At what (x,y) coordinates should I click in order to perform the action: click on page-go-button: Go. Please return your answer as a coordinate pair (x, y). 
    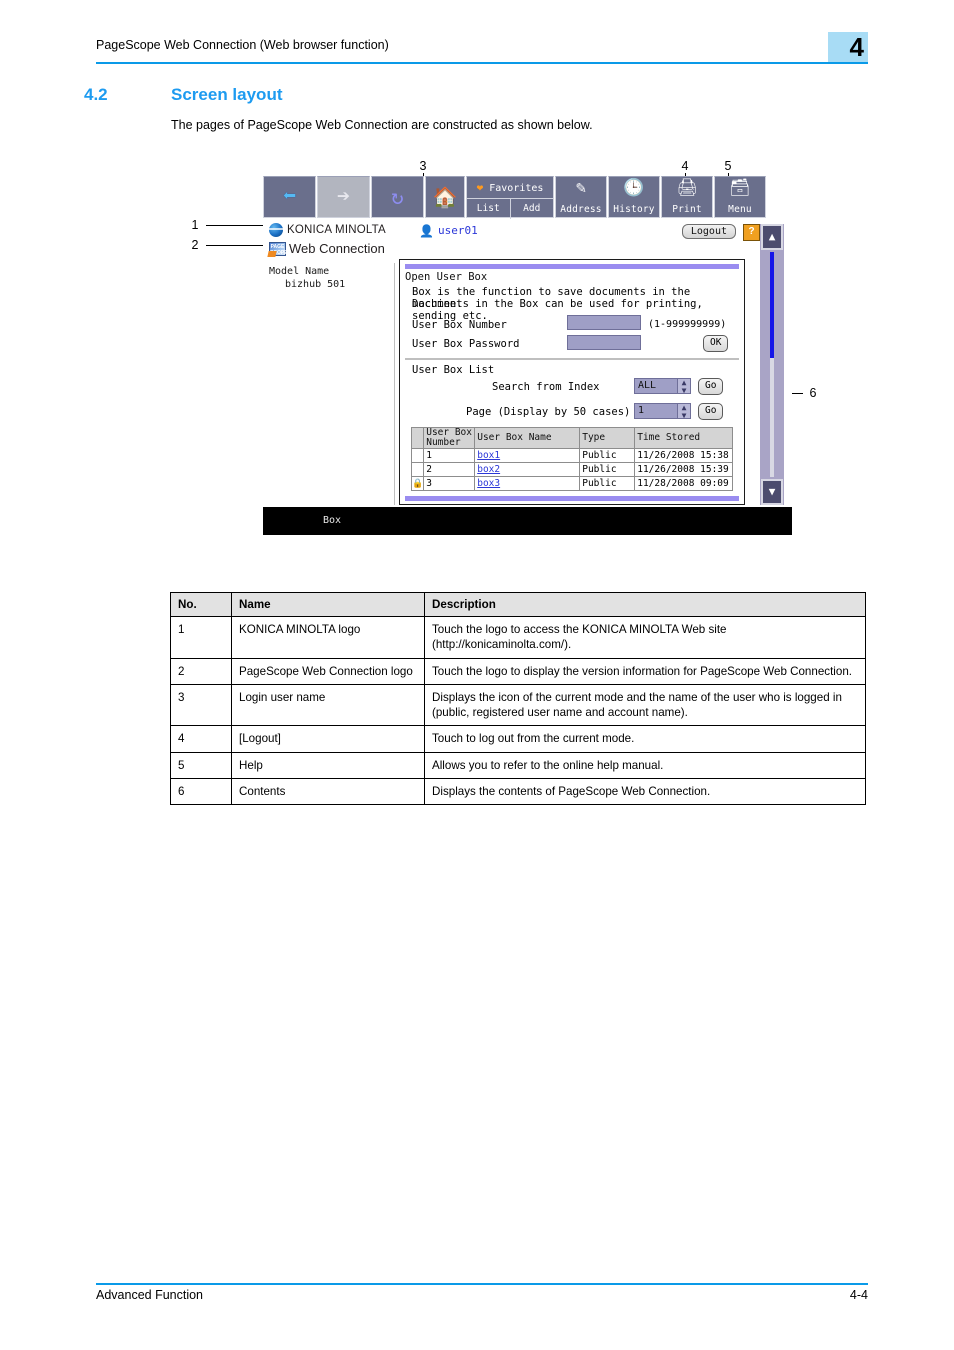
    Looking at the image, I should click on (711, 411).